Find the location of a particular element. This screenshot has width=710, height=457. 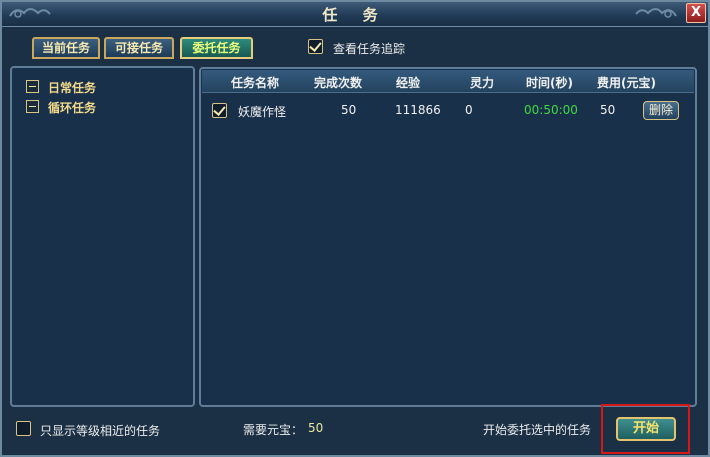

filter-level-label: 只显示等级相近的任务 is located at coordinates (100, 431).